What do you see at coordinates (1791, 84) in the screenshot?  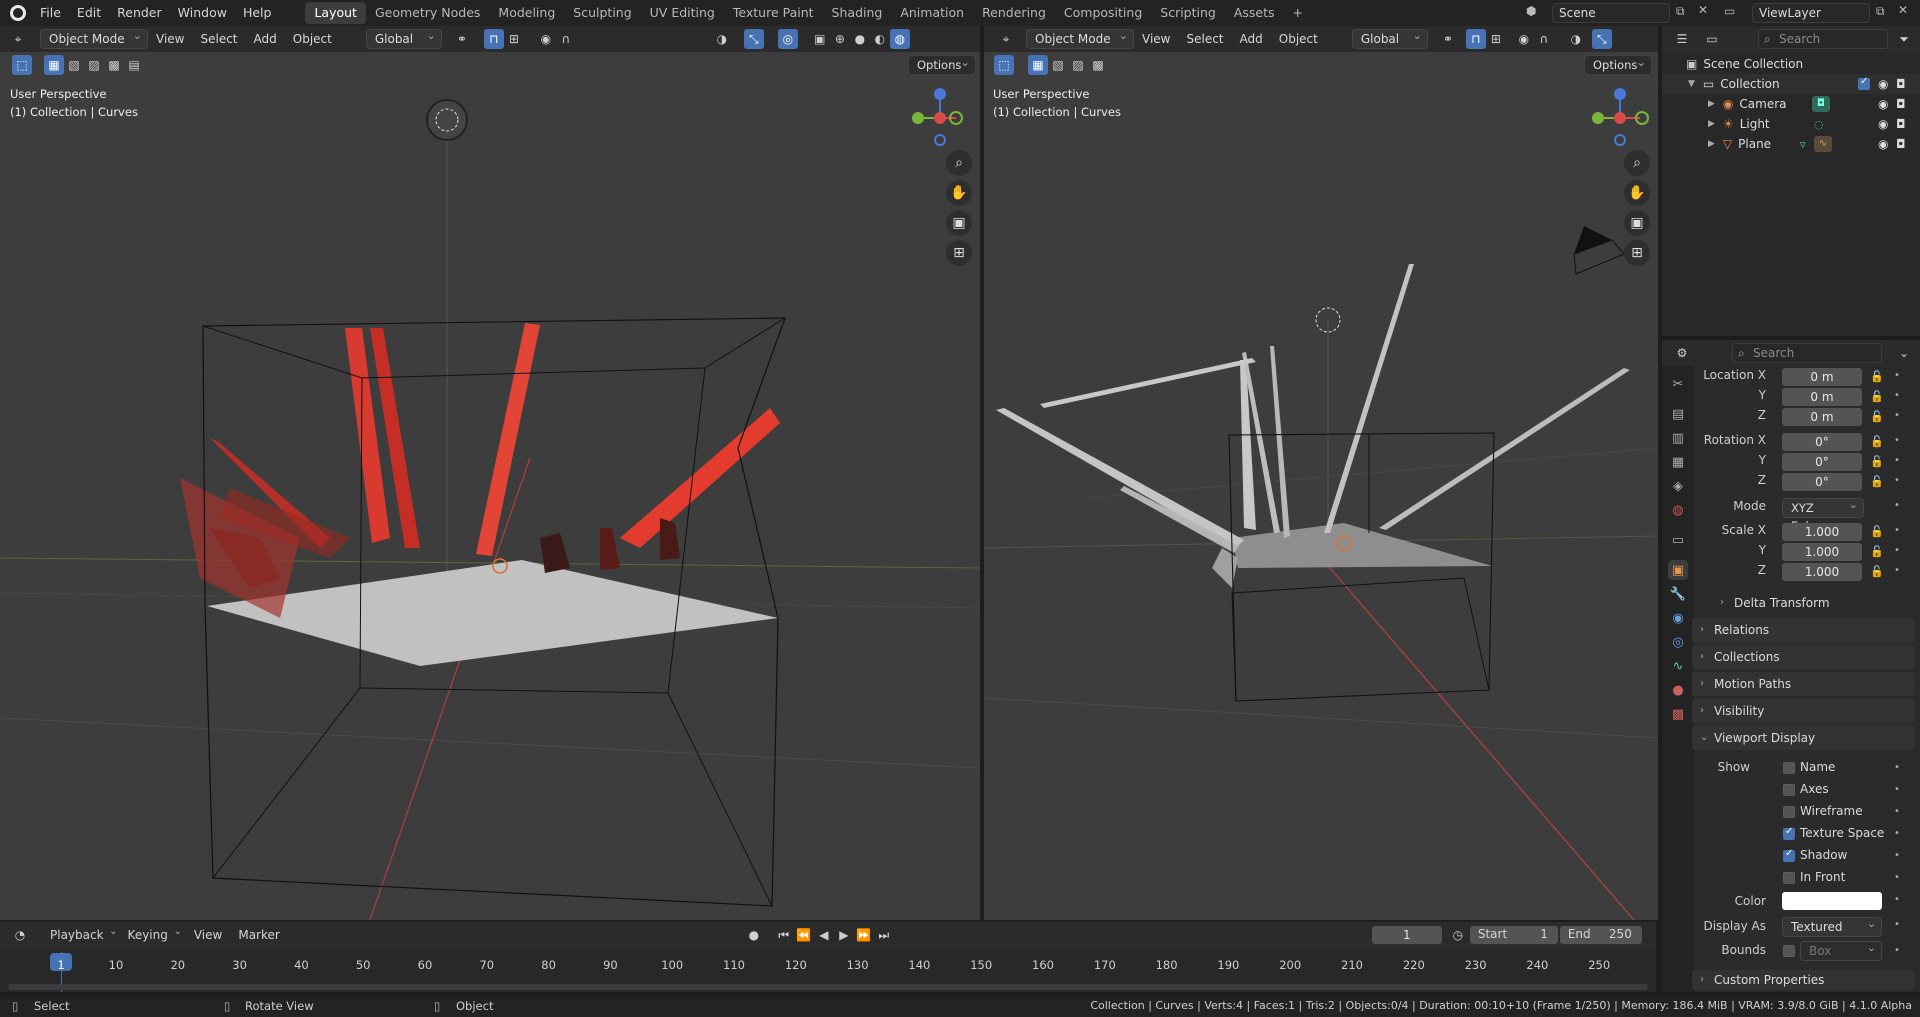 I see `outliner-collection-row: ▼ ▭ Collection ◉ ◘` at bounding box center [1791, 84].